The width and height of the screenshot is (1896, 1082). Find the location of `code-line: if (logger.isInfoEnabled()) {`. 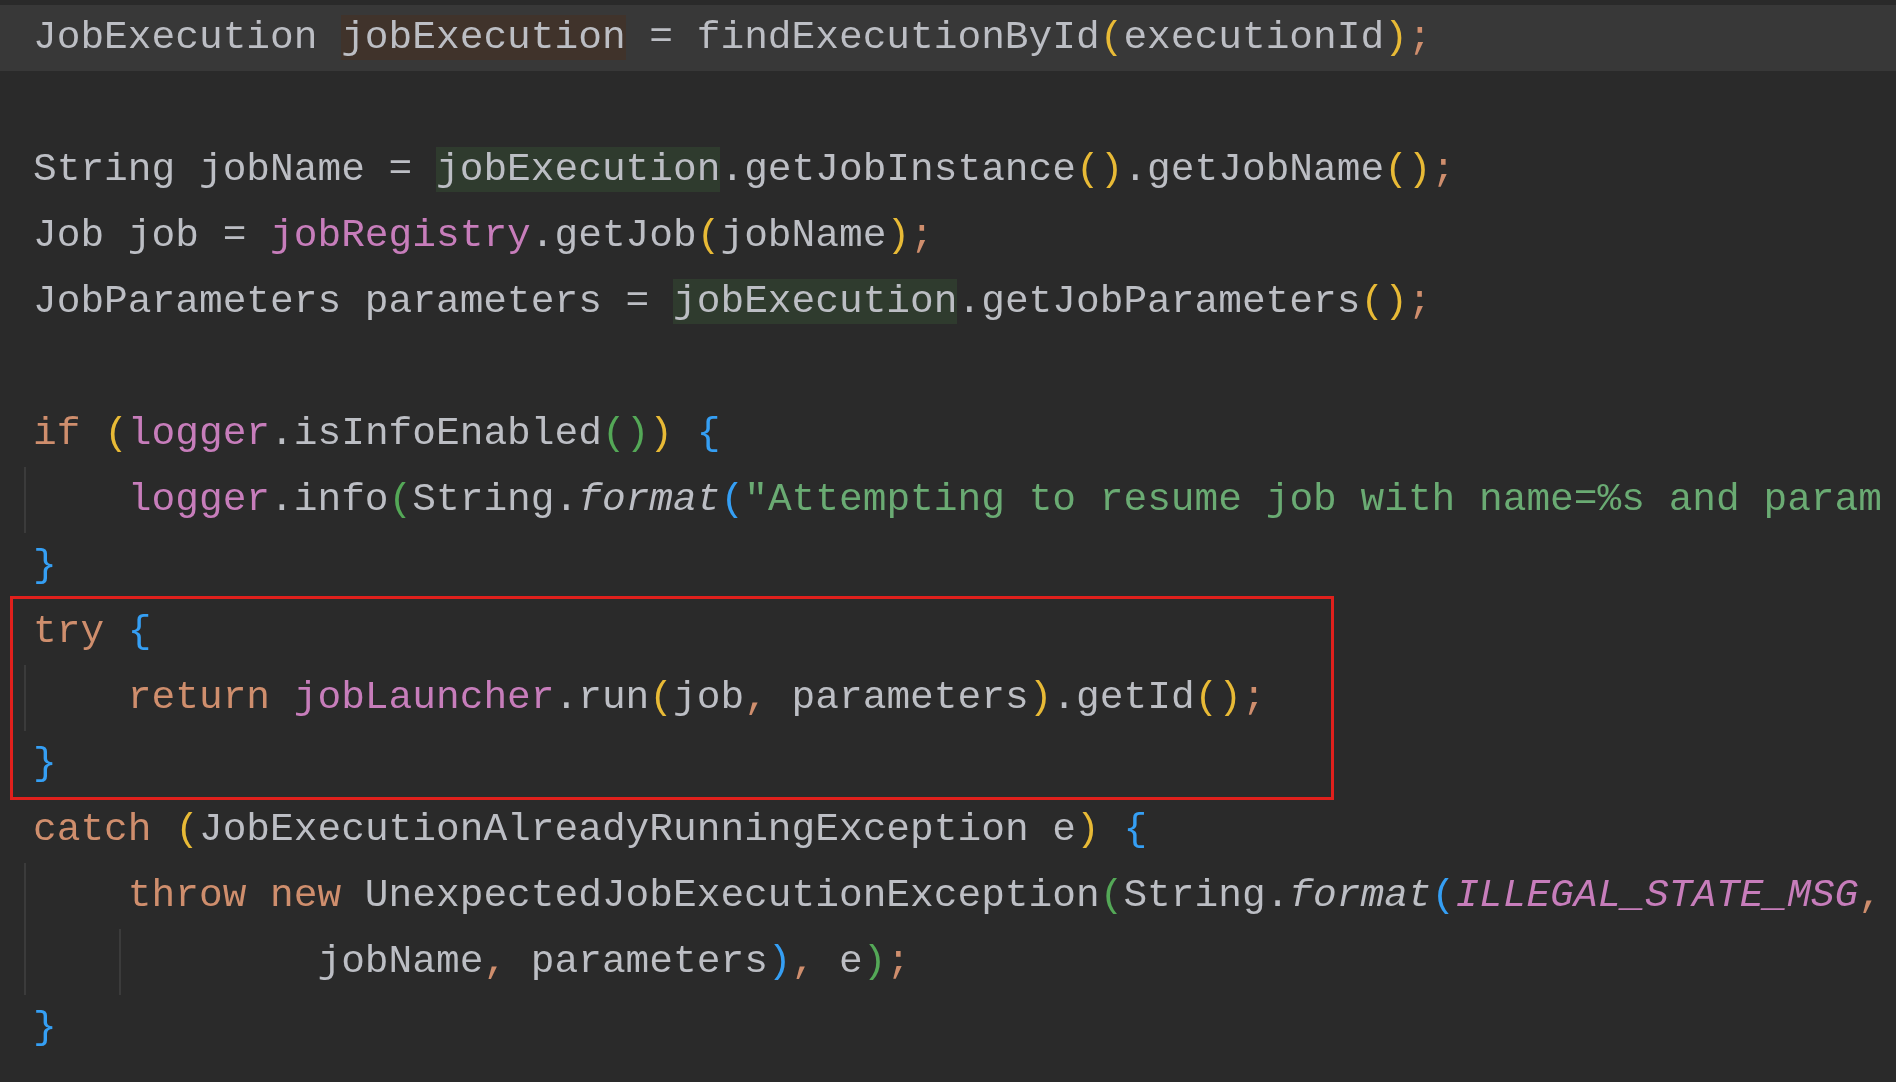

code-line: if (logger.isInfoEnabled()) { is located at coordinates (377, 434).